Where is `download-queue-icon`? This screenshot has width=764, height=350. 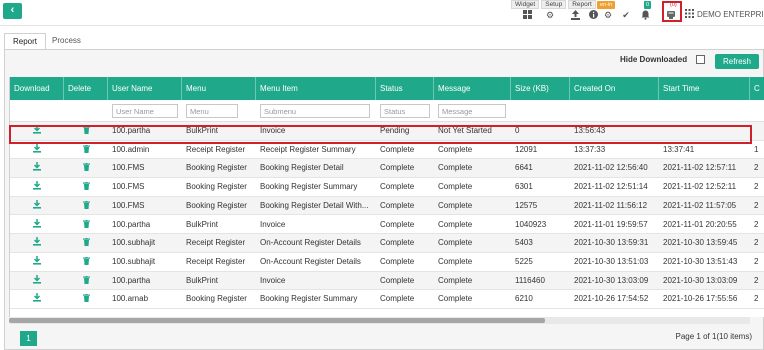 download-queue-icon is located at coordinates (671, 15).